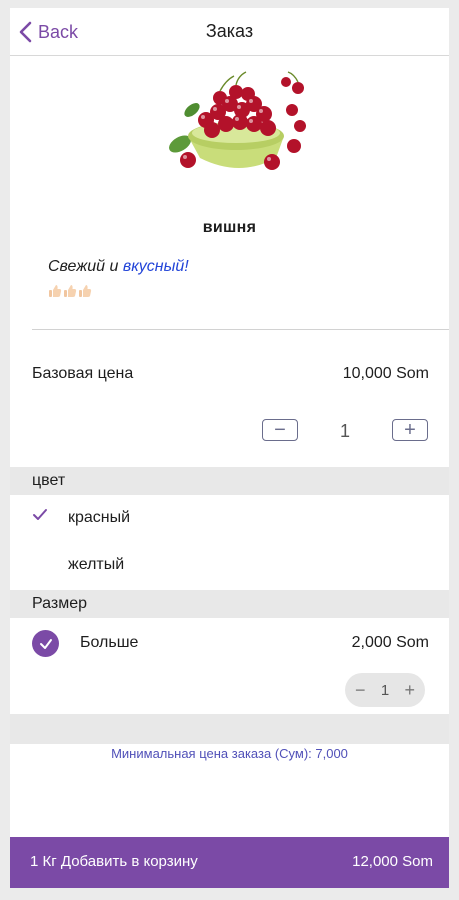 The height and width of the screenshot is (900, 459). What do you see at coordinates (229, 753) in the screenshot?
I see `minimum-order-note: Минимальная цена заказа (Сум): 7,000` at bounding box center [229, 753].